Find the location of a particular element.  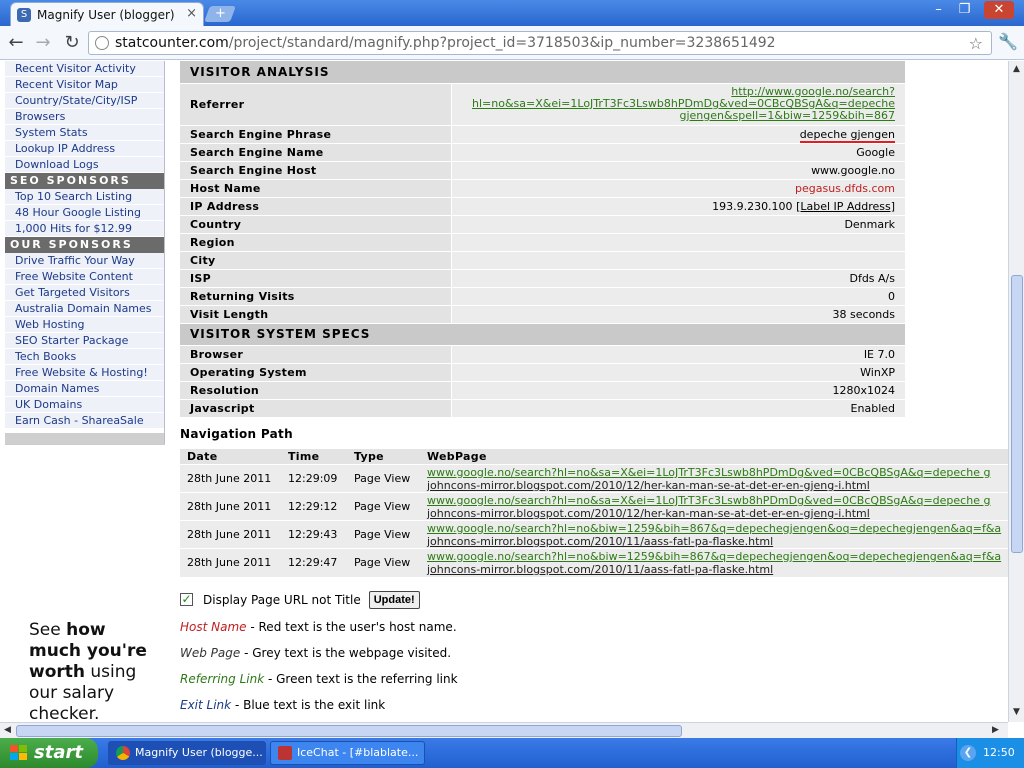

sponsor-link: Free Website Content is located at coordinates (84, 277).